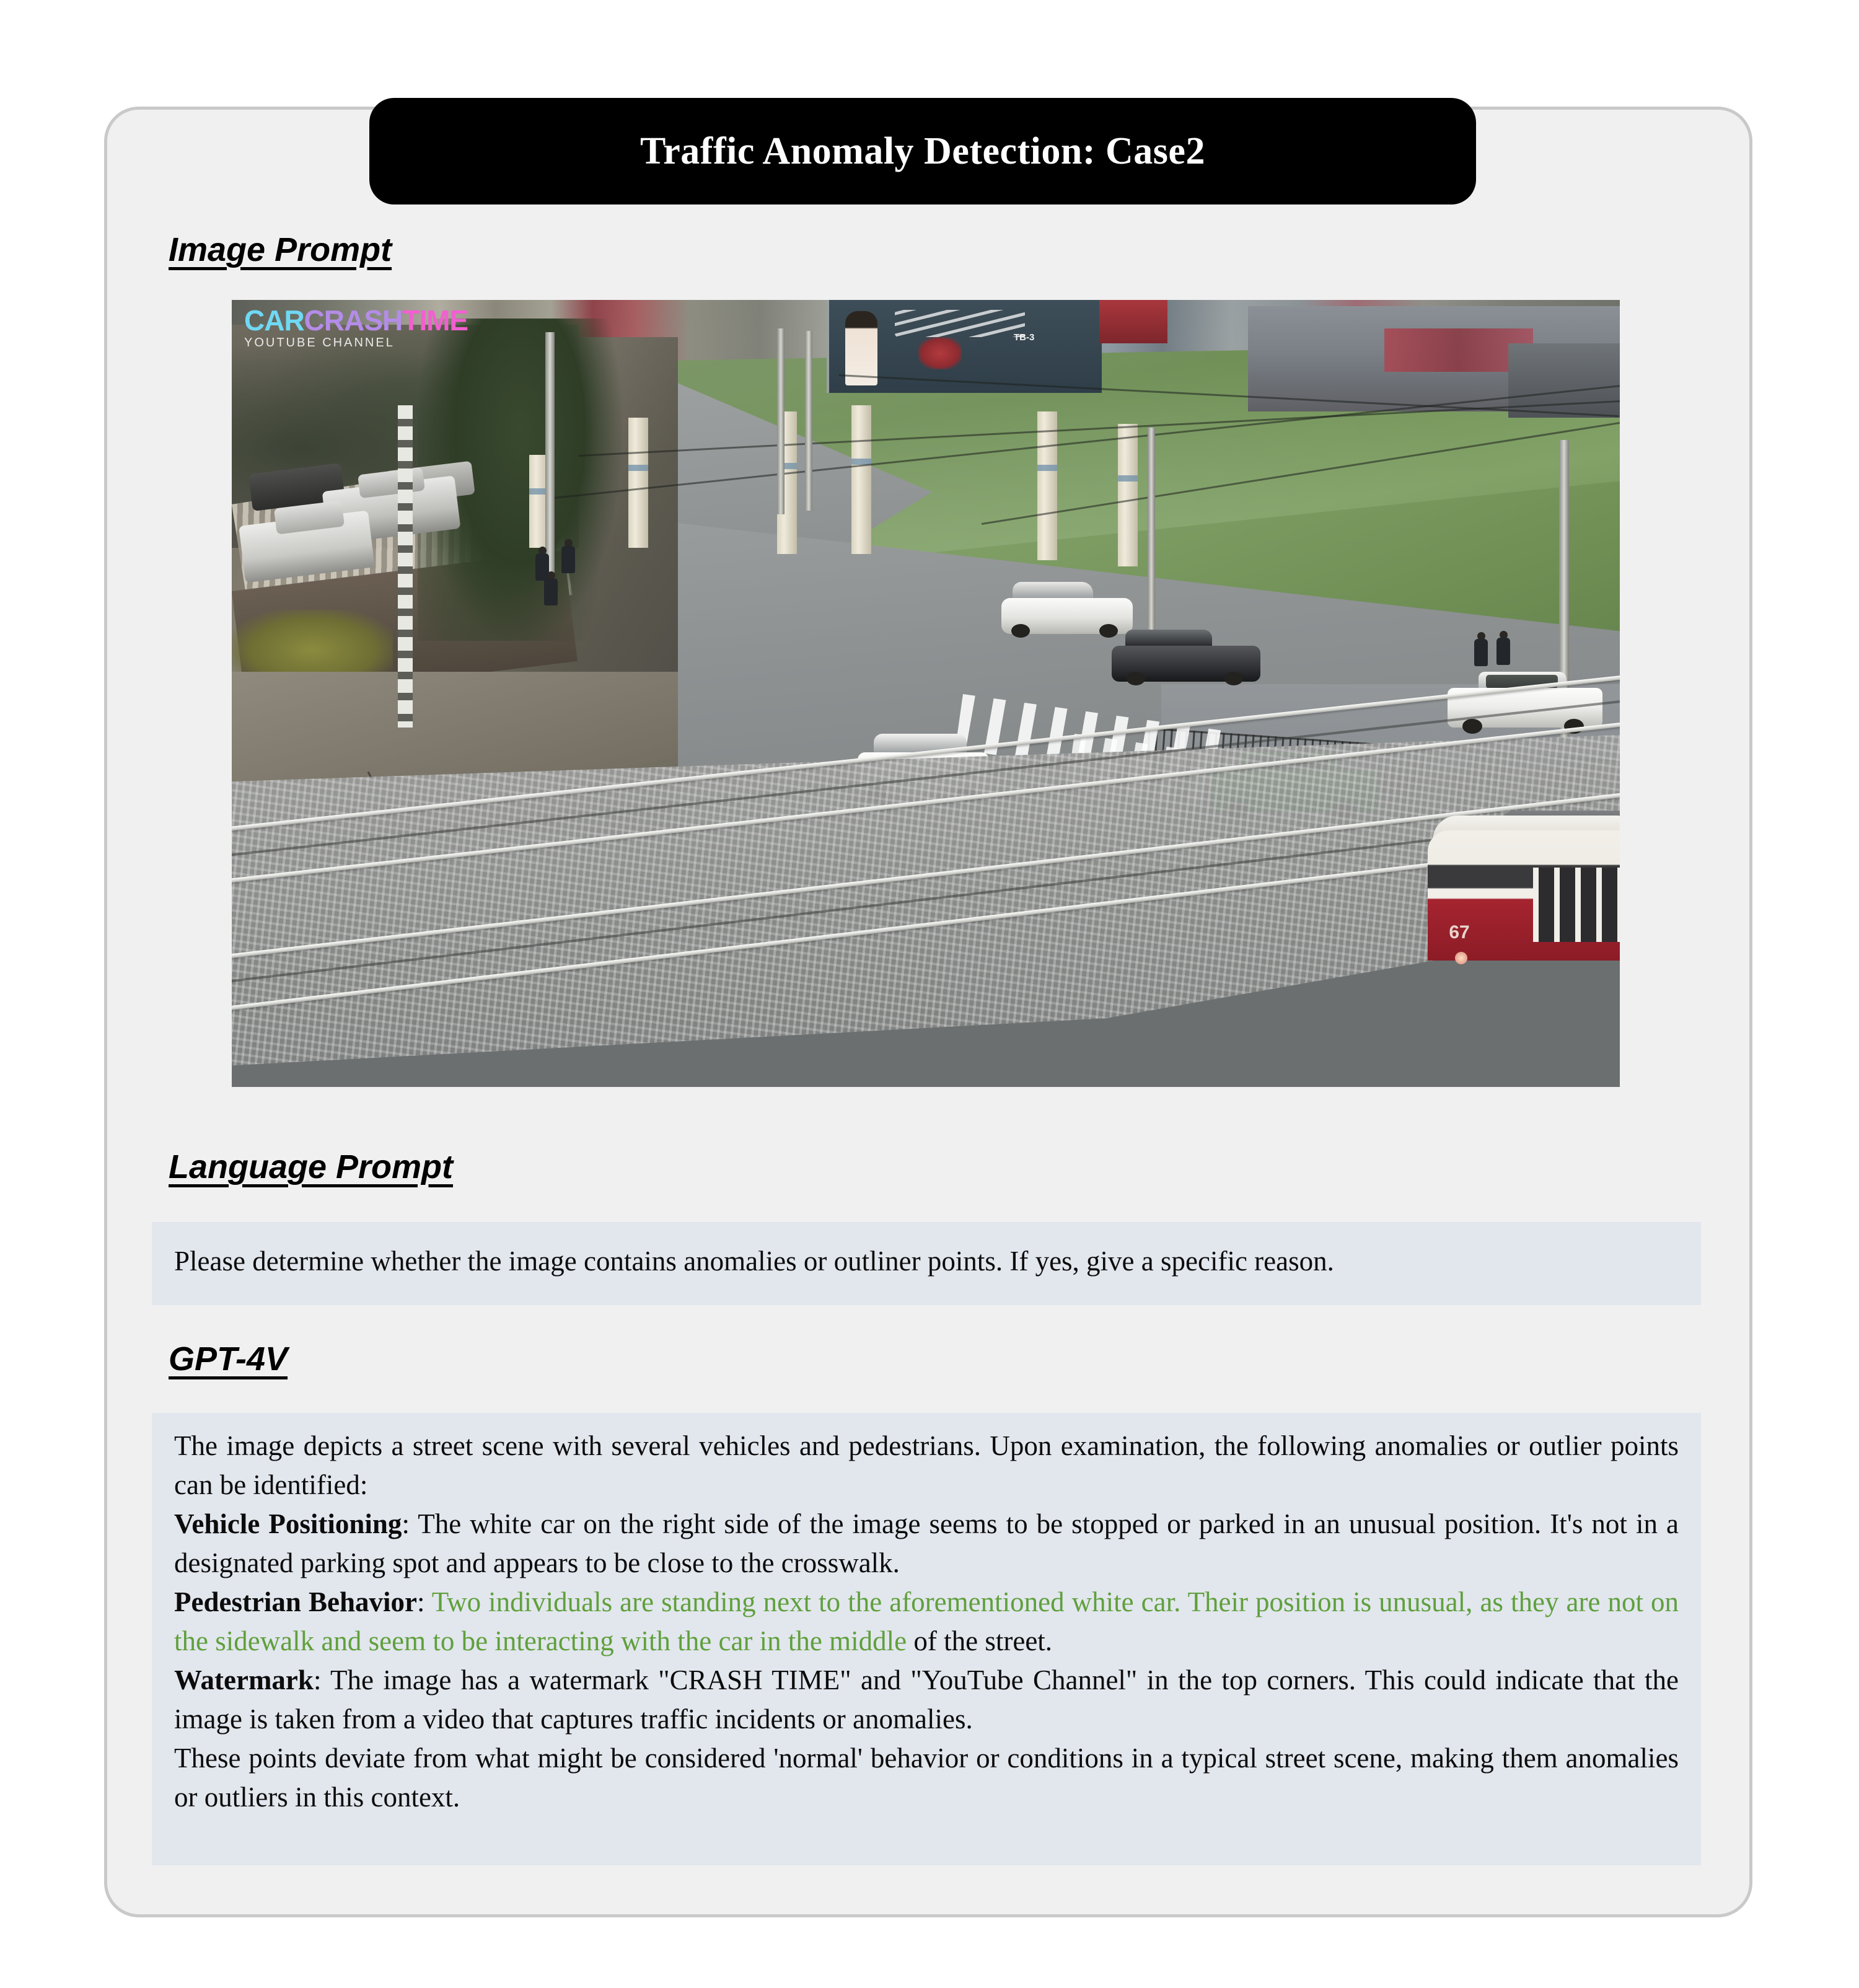  What do you see at coordinates (320, 343) in the screenshot?
I see `watermark-subtitle: YOUTUBE CHANNEL` at bounding box center [320, 343].